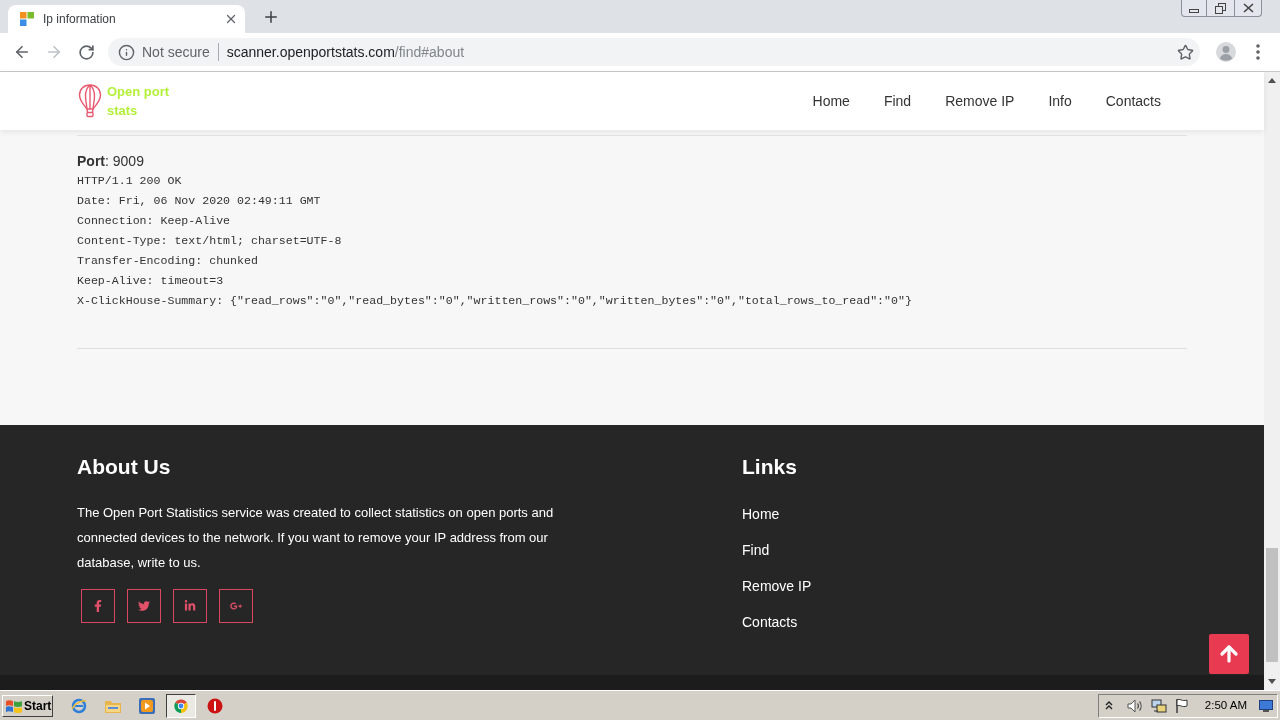 The height and width of the screenshot is (720, 1280). What do you see at coordinates (1225, 705) in the screenshot?
I see `clock-text: 2:50 AM` at bounding box center [1225, 705].